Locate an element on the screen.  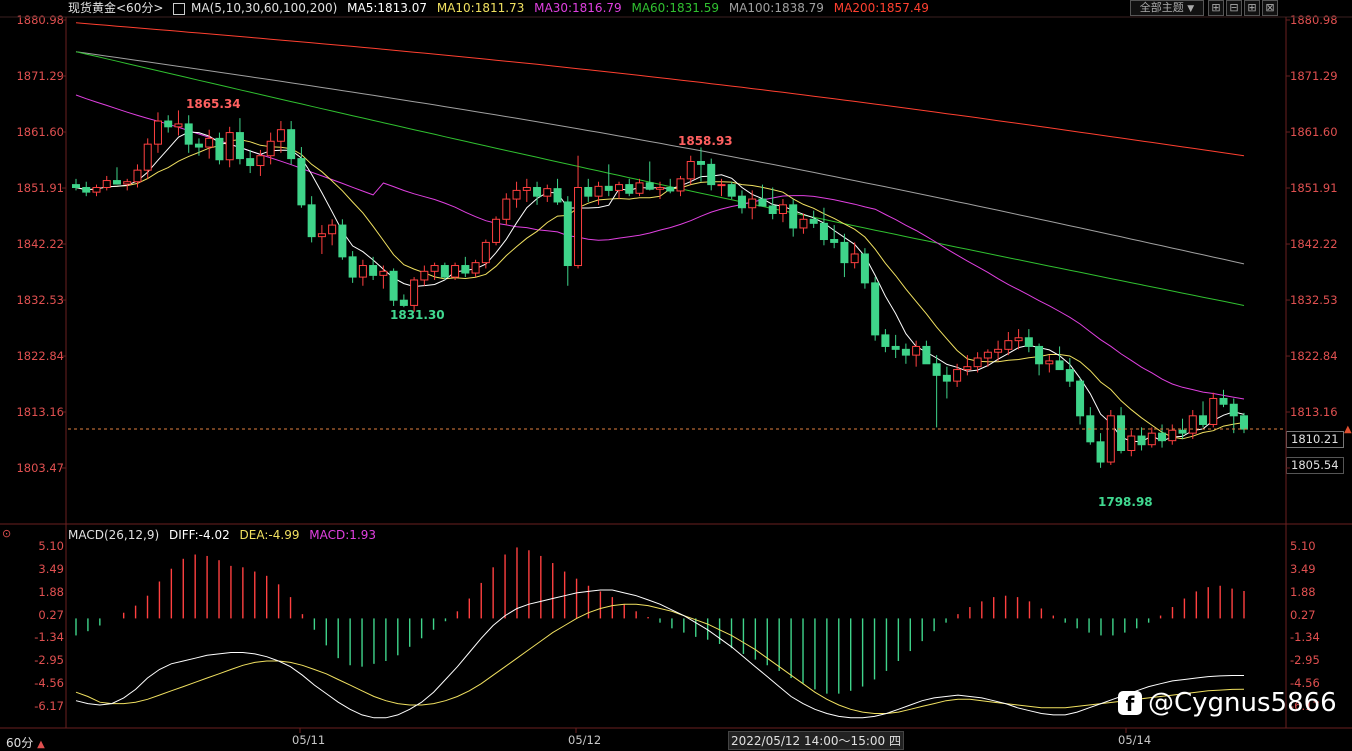
macd-params: MACD(26,12,9) is located at coordinates (114, 535).